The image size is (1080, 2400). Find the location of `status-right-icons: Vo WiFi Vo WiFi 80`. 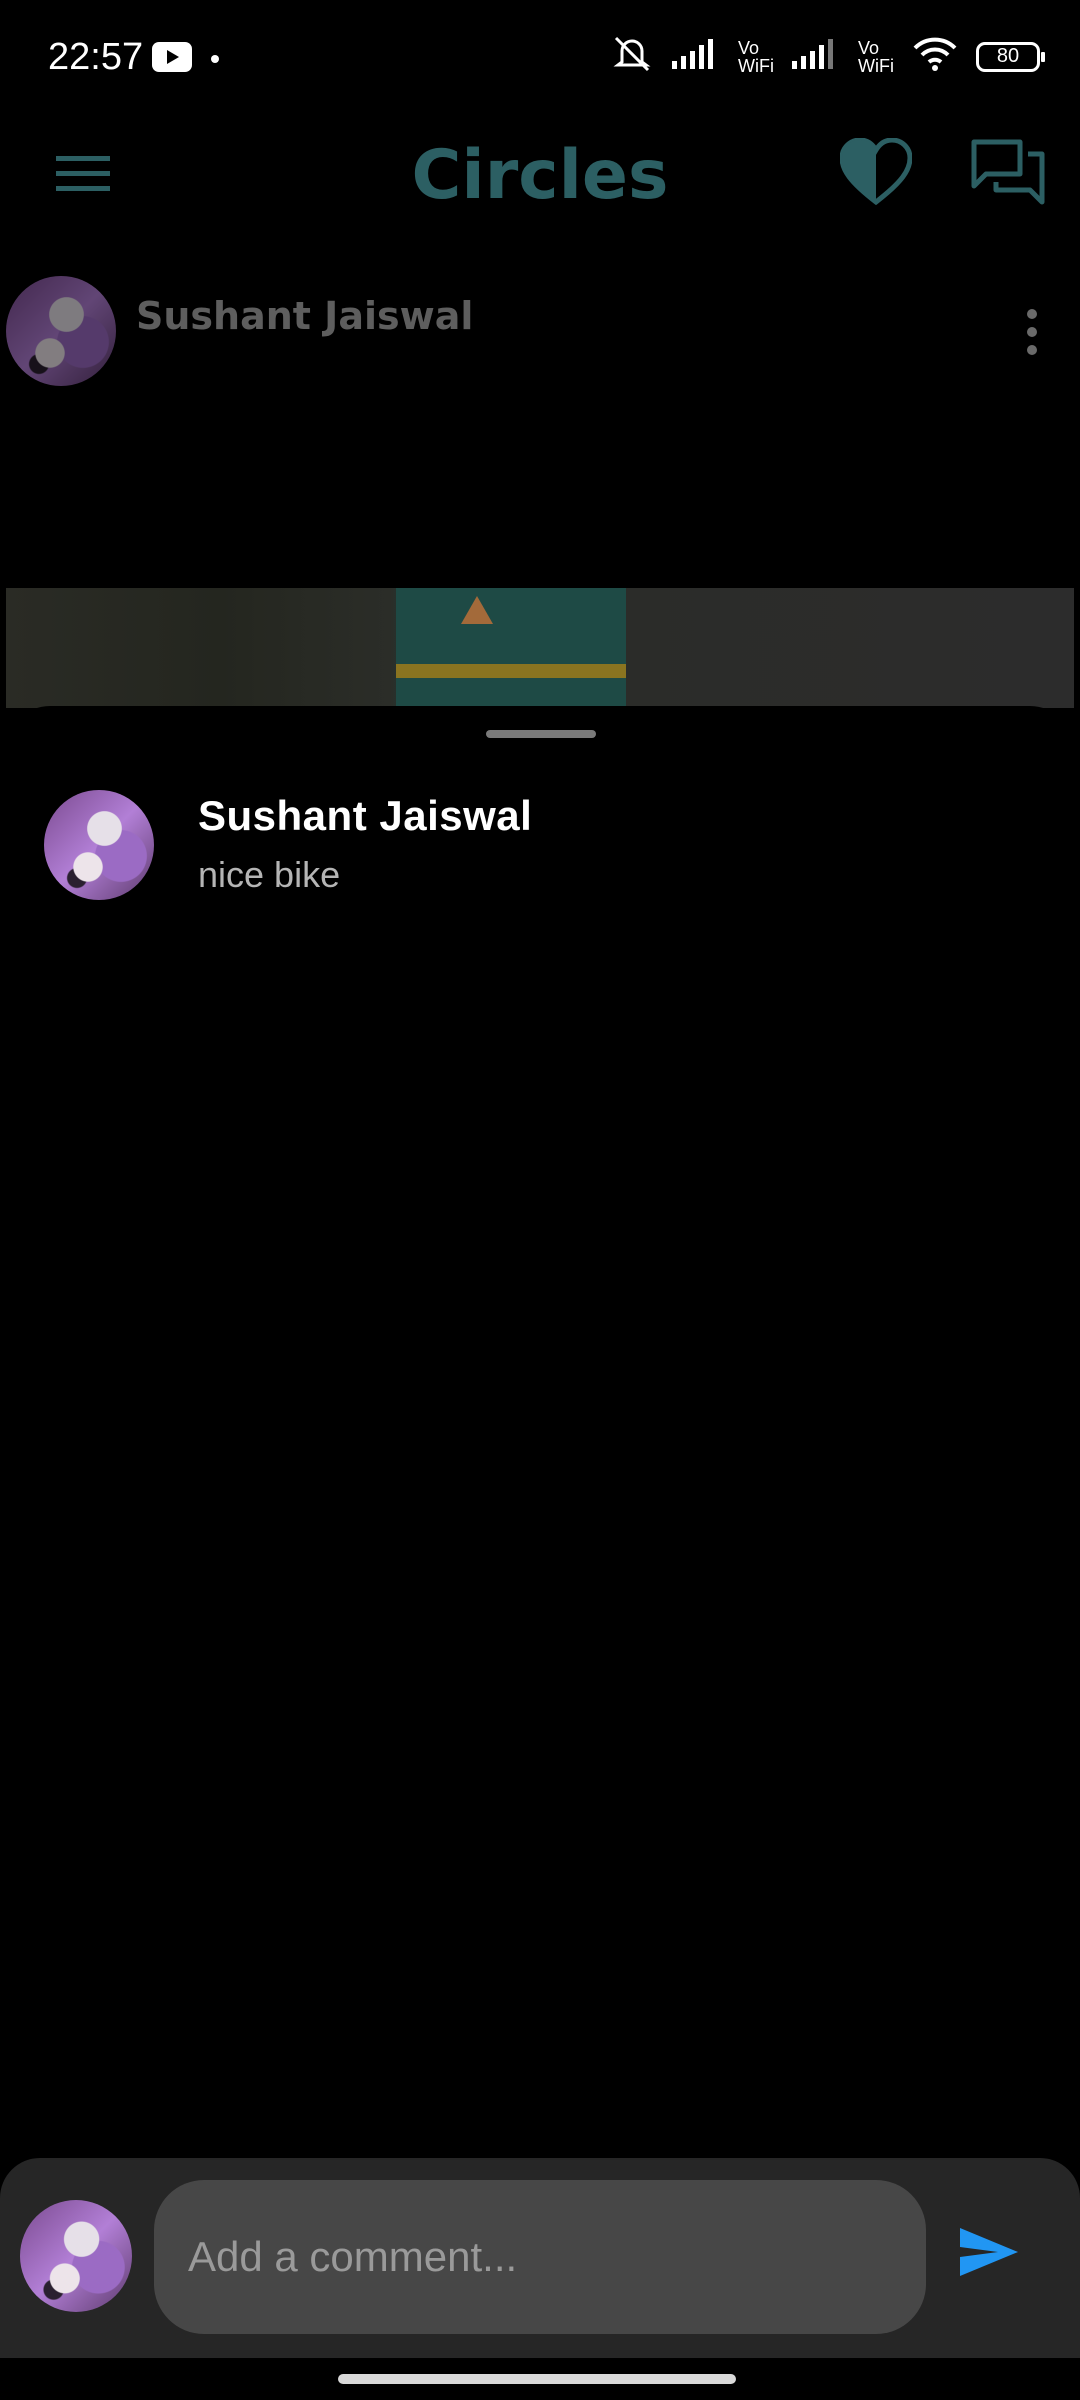

status-right-icons: Vo WiFi Vo WiFi 80 is located at coordinates (827, 56).